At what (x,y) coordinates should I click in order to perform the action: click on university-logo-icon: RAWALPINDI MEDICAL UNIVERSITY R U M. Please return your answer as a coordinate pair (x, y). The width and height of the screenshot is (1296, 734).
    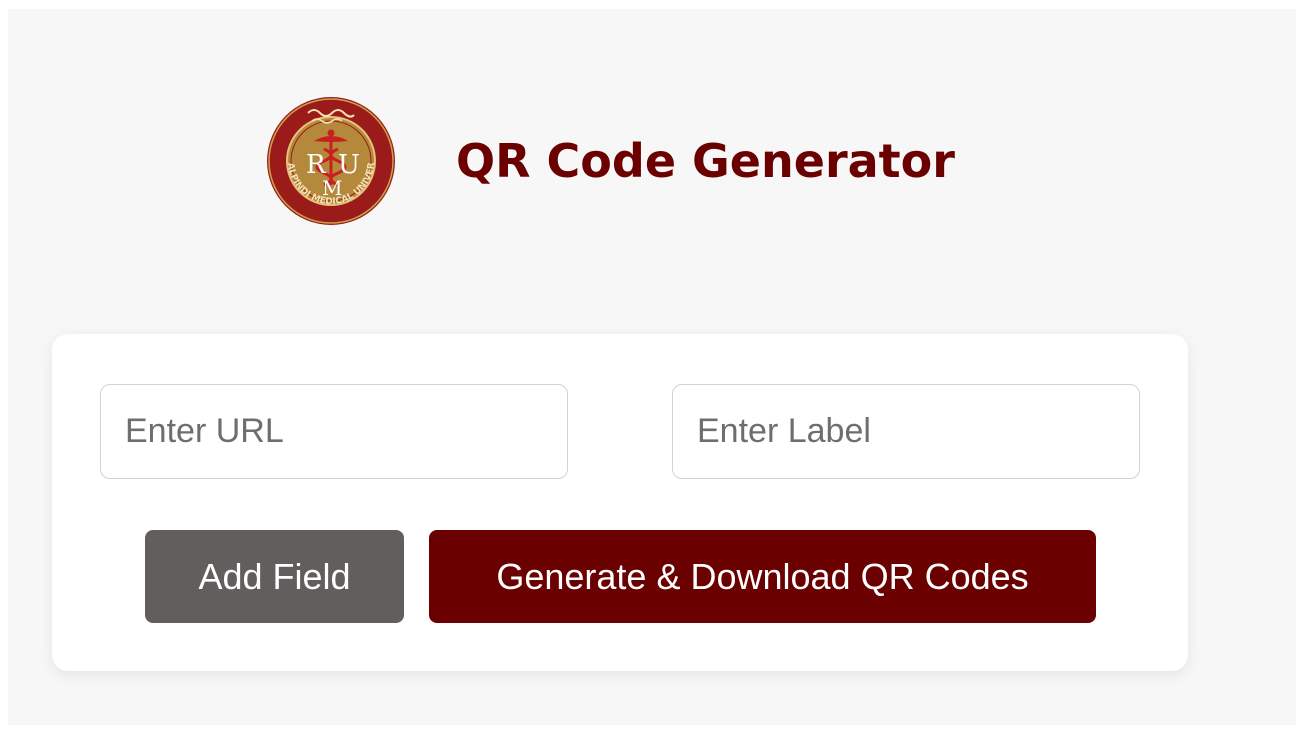
    Looking at the image, I should click on (330, 156).